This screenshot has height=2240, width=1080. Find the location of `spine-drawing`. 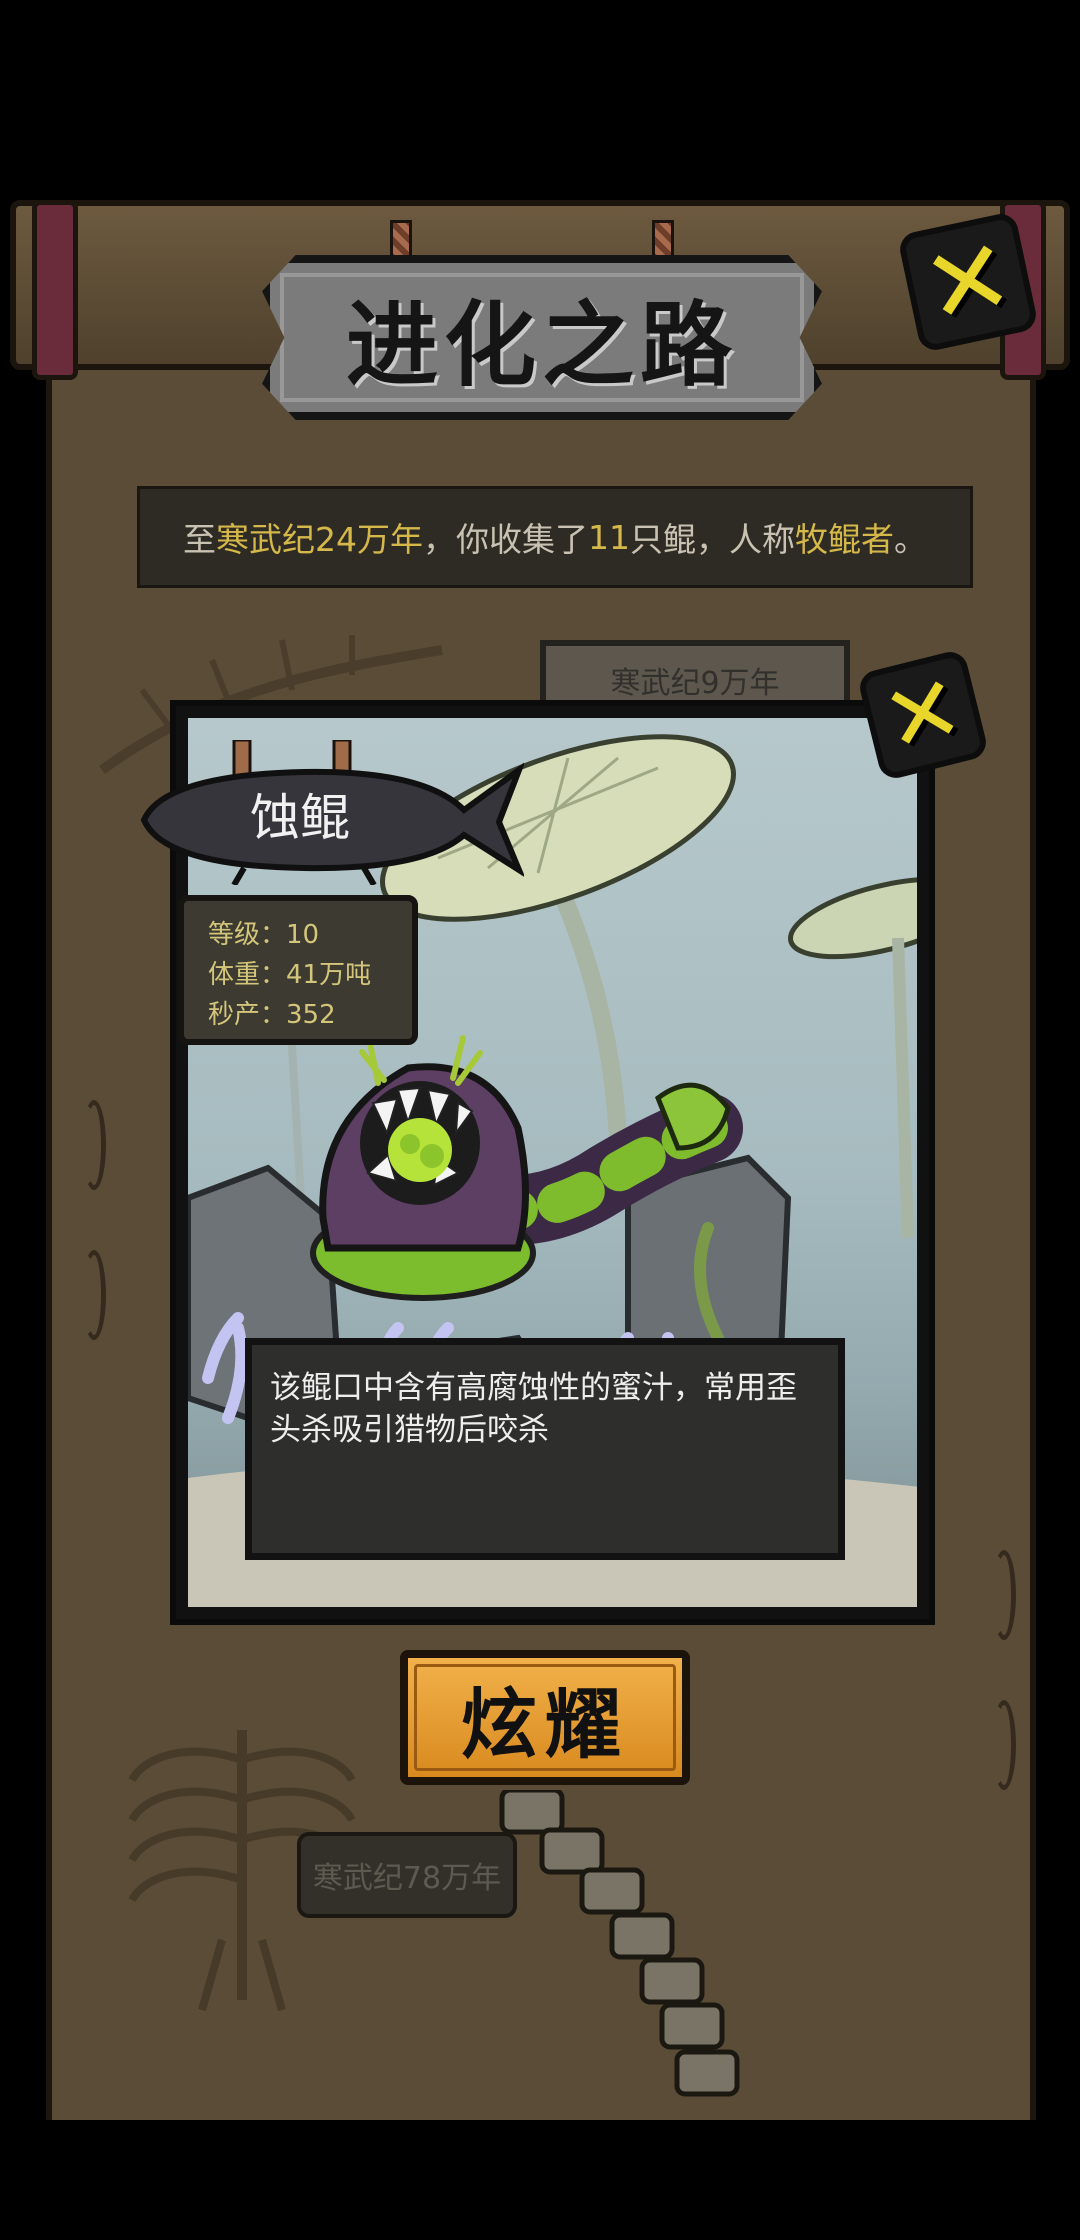

spine-drawing is located at coordinates (619, 1943).